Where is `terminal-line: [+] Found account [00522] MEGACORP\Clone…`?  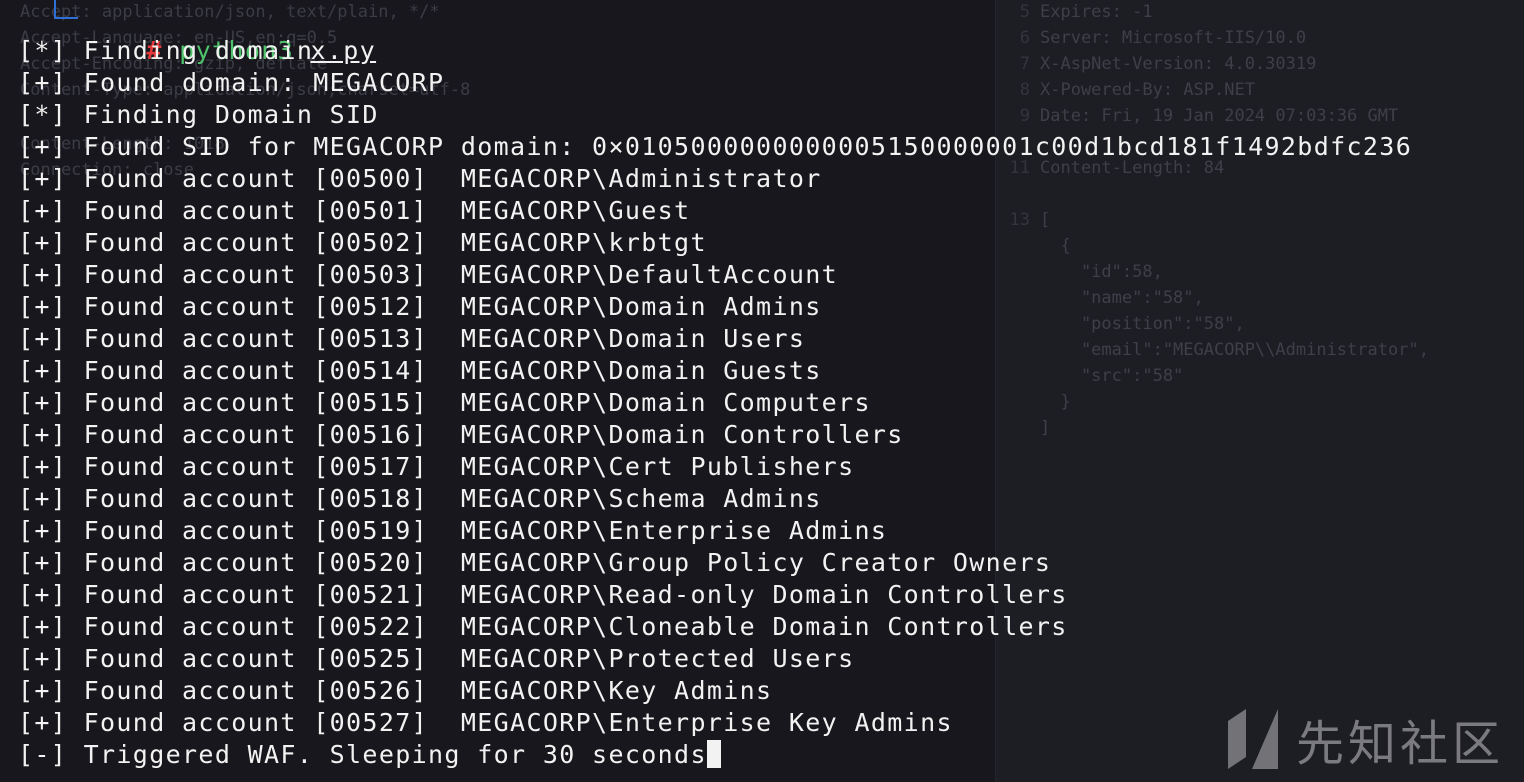
terminal-line: [+] Found account [00522] MEGACORP\Clone… is located at coordinates (543, 626).